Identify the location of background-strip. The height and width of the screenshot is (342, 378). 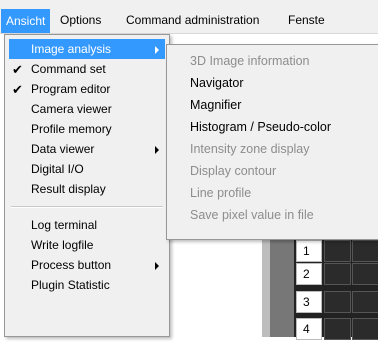
(282, 286).